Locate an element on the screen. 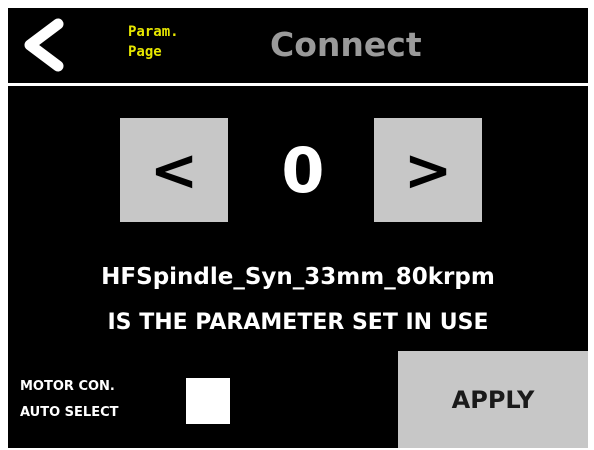 The image size is (594, 450). auto-select-checkbox is located at coordinates (208, 401).